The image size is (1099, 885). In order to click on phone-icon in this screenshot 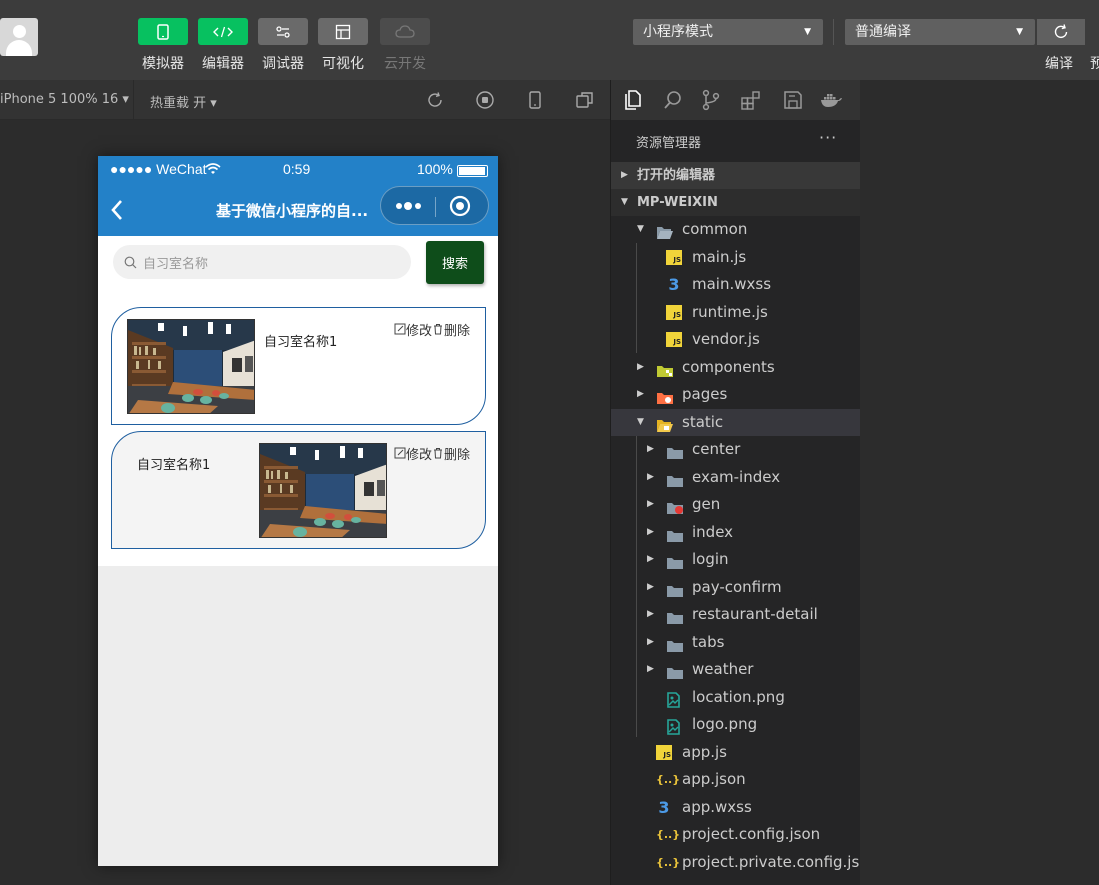, I will do `click(535, 100)`.